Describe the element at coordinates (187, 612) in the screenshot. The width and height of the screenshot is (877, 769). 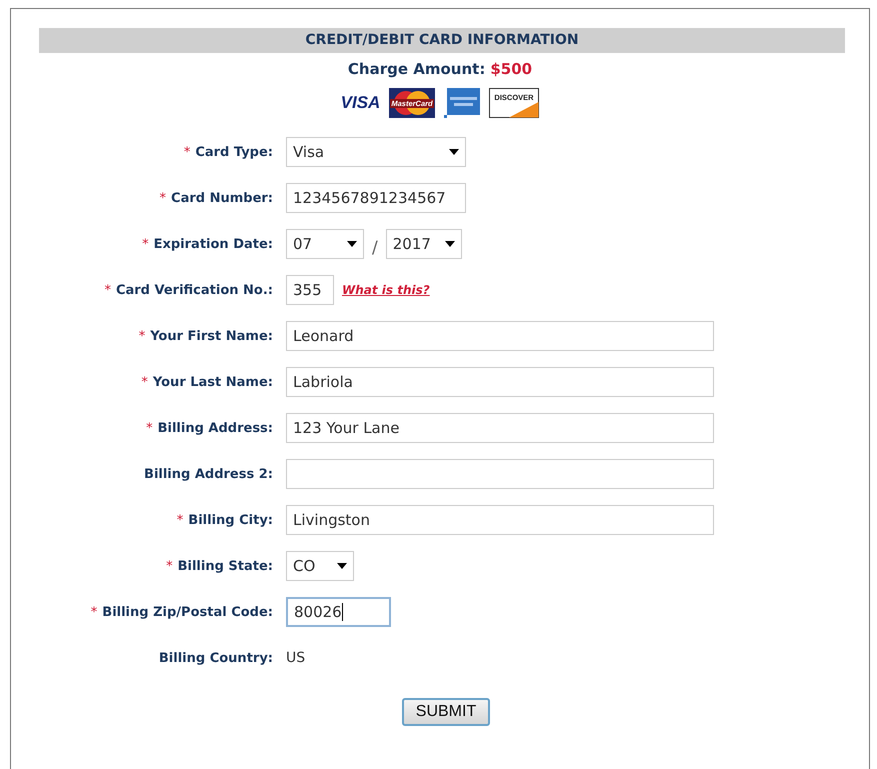
I see `field-label: Billing Zip/Postal Code:` at that location.